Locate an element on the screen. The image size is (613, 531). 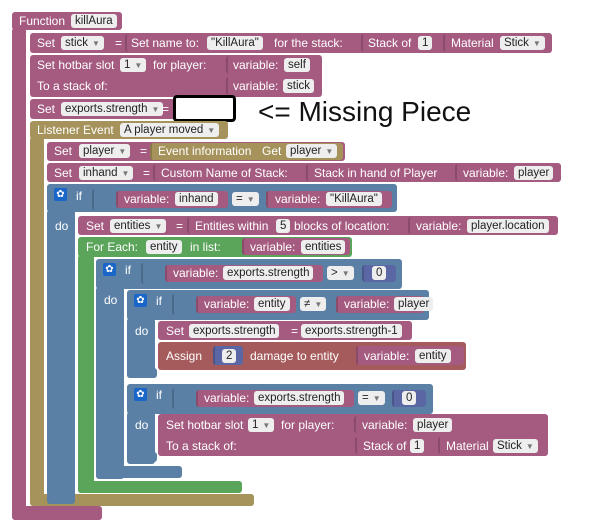
function-body-spine is located at coordinates (19, 273).